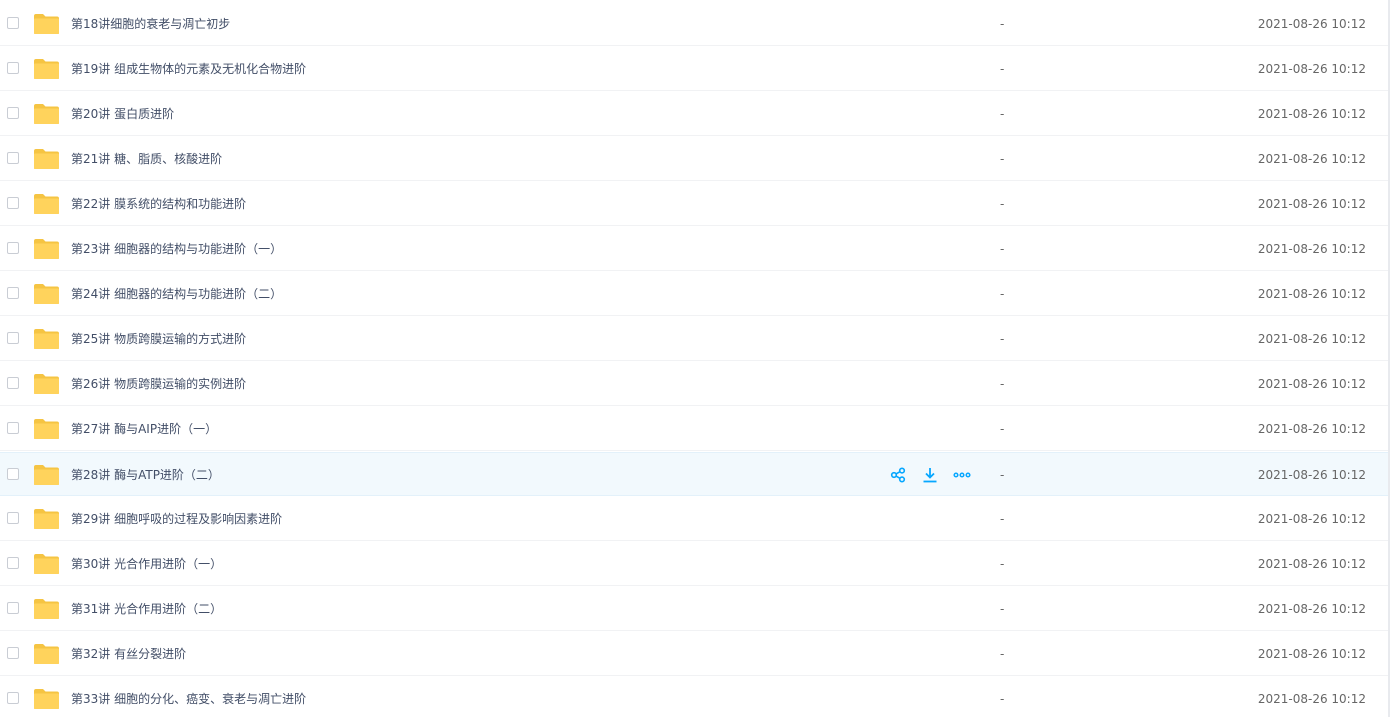 This screenshot has width=1390, height=717. What do you see at coordinates (146, 609) in the screenshot?
I see `file-name: 第31讲 光合作用进阶（二）` at bounding box center [146, 609].